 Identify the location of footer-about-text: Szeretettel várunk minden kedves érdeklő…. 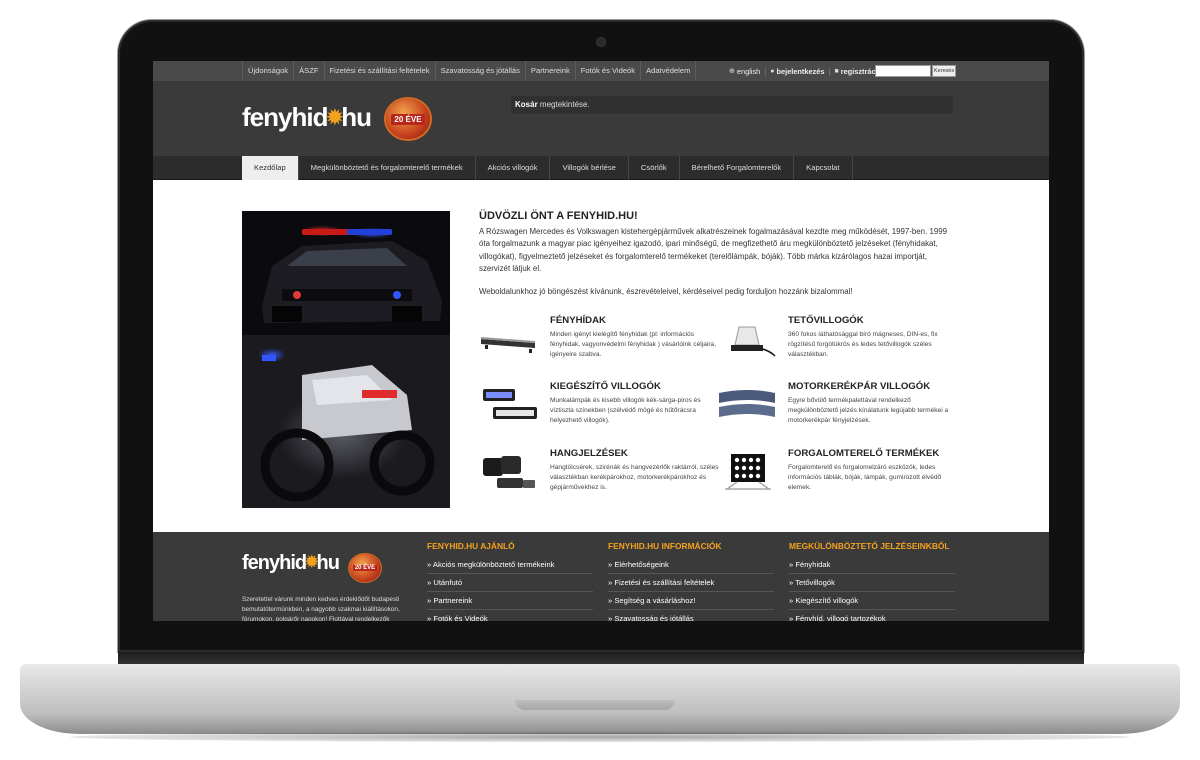
(321, 608).